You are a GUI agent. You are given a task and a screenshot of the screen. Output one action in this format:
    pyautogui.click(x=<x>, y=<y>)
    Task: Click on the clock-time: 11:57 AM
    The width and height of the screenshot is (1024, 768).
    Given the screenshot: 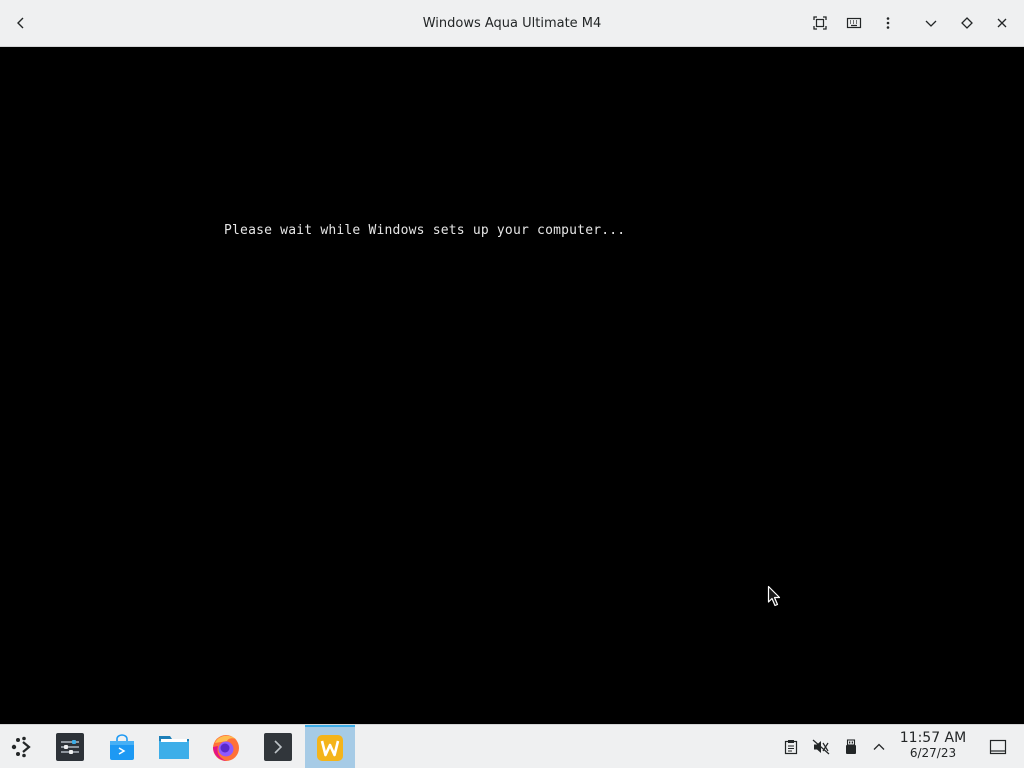 What is the action you would take?
    pyautogui.click(x=933, y=738)
    